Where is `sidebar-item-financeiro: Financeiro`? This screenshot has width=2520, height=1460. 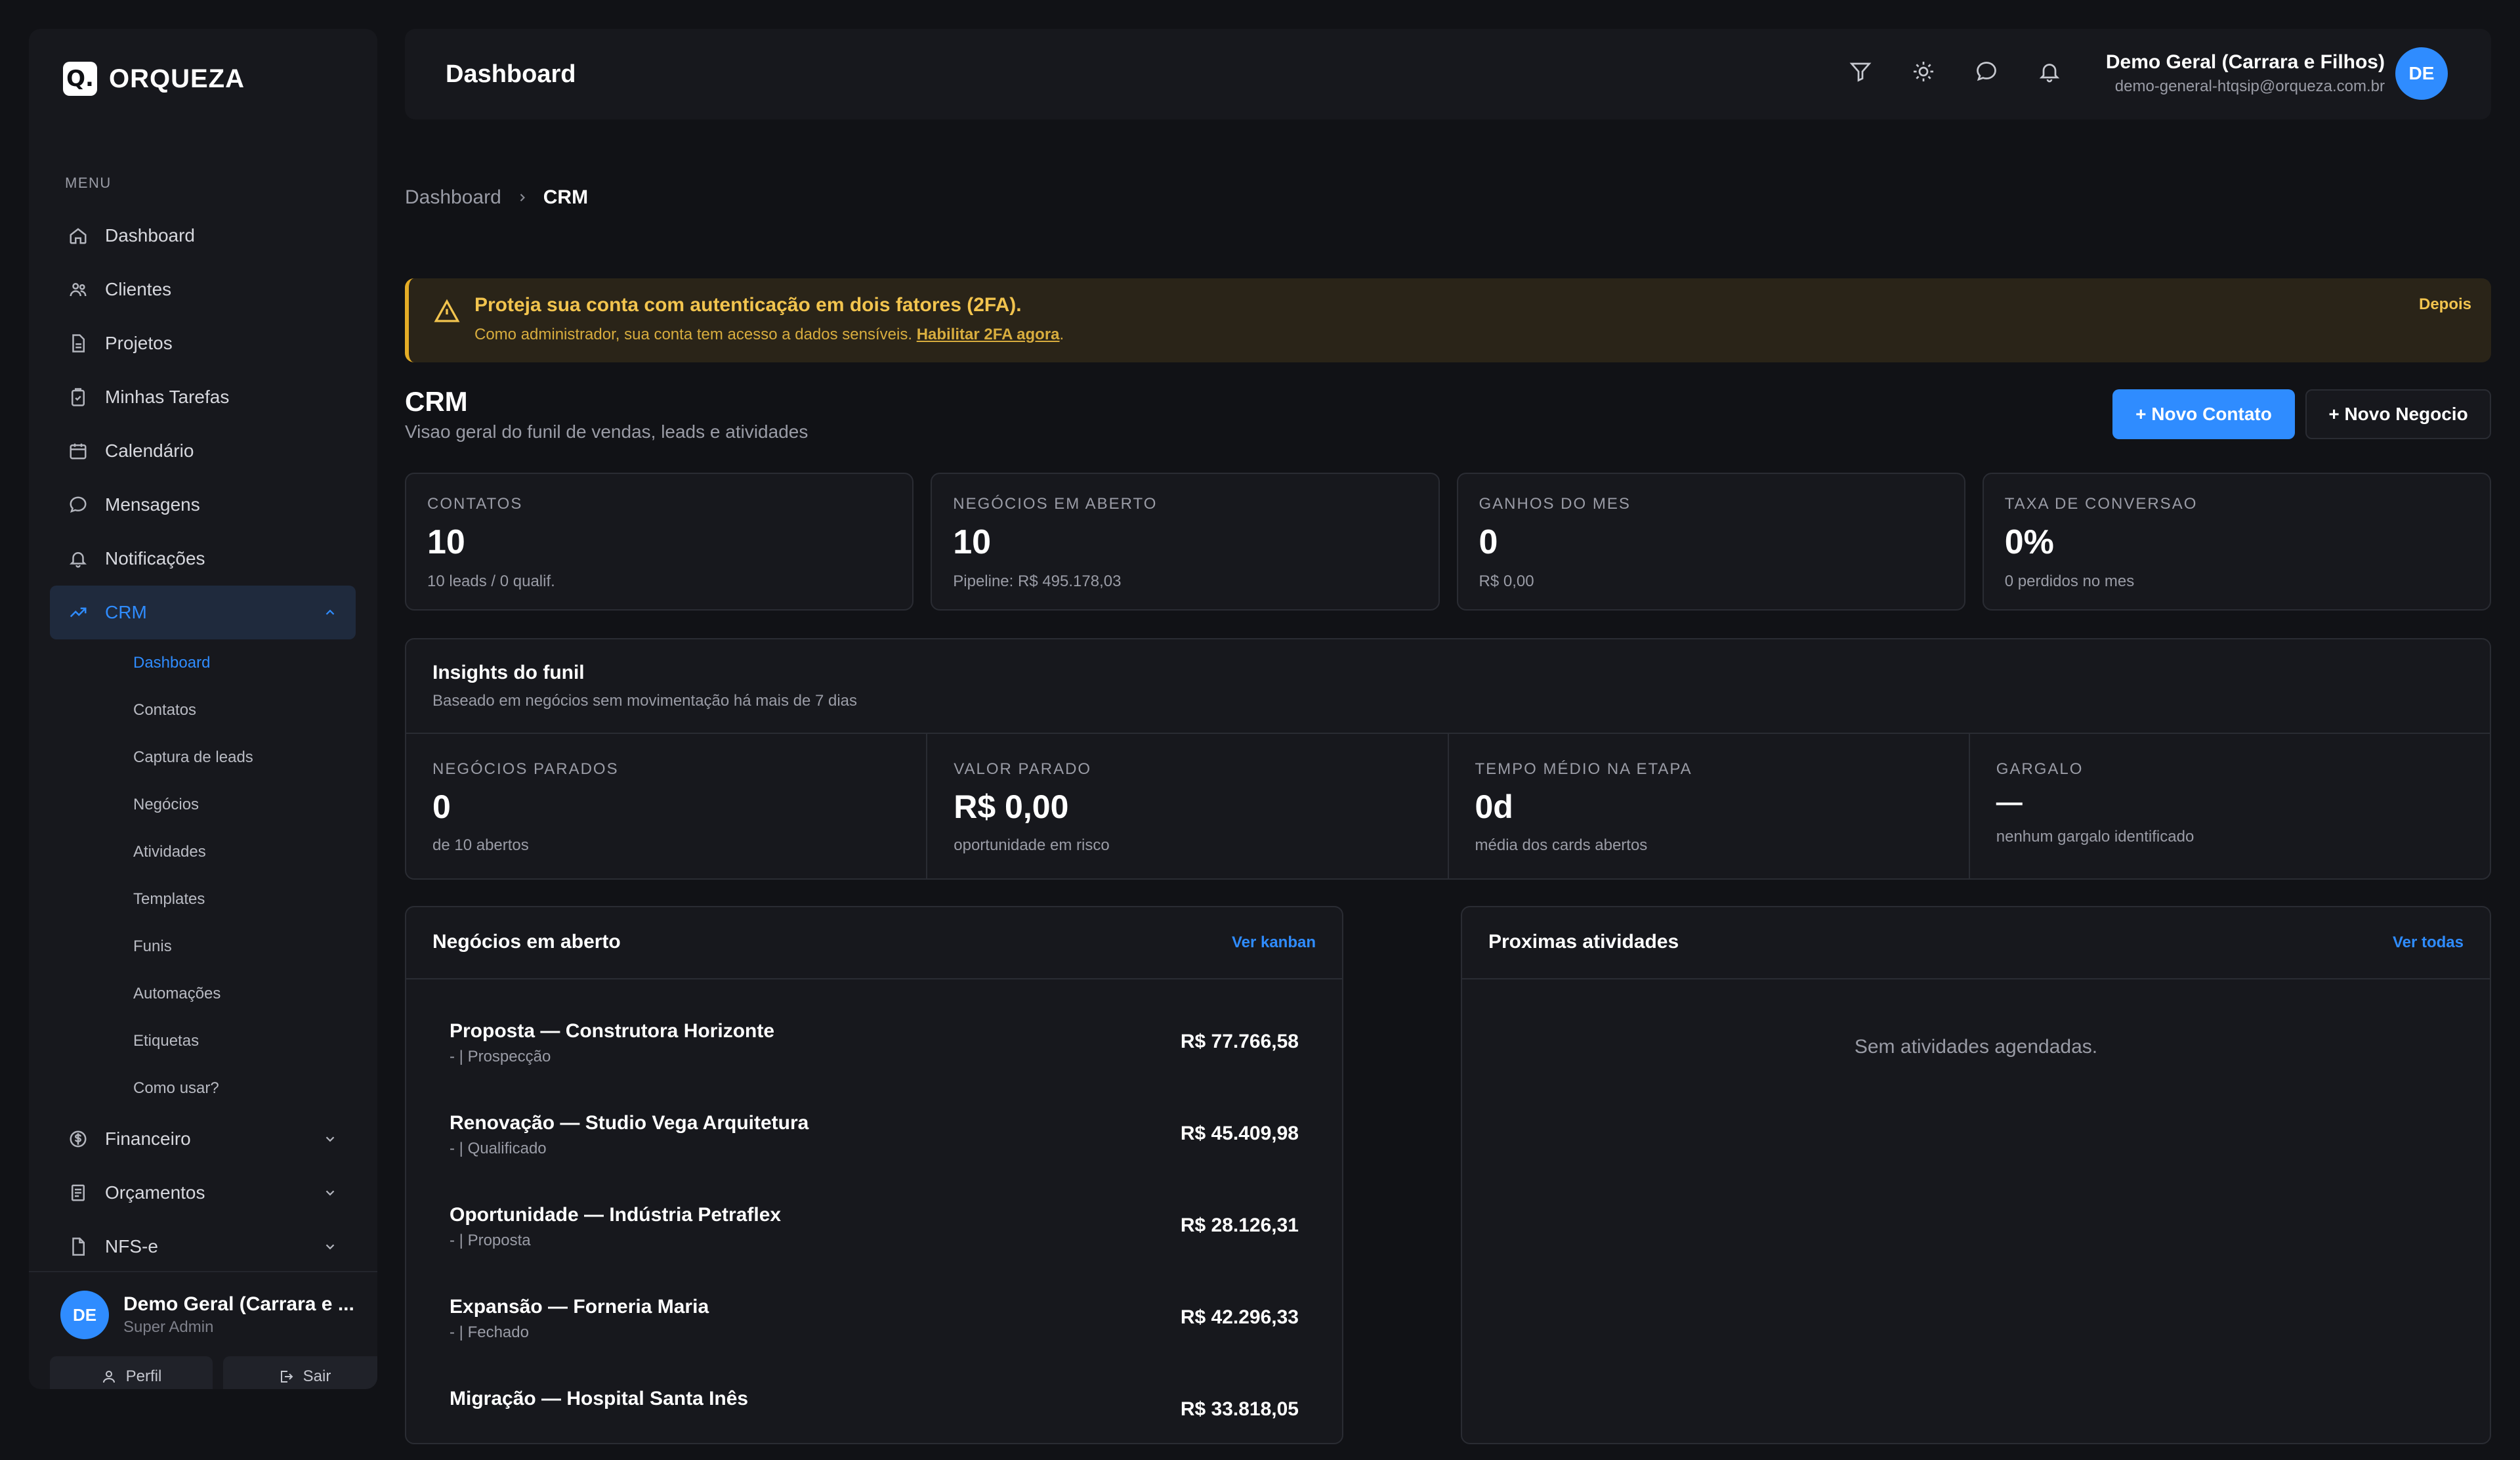 sidebar-item-financeiro: Financeiro is located at coordinates (203, 1139).